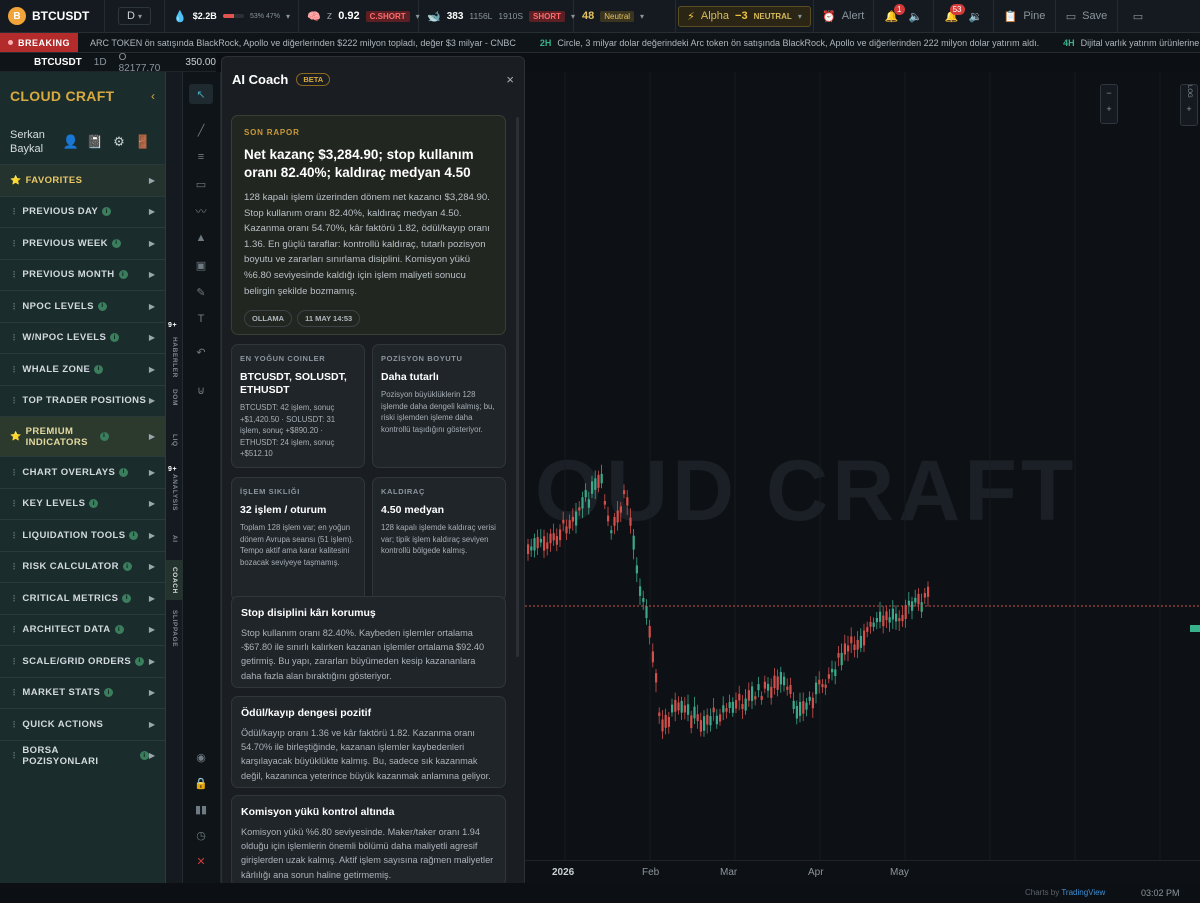 The image size is (1200, 903). Describe the element at coordinates (201, 130) in the screenshot. I see `trendline-tool-icon: ╱` at that location.